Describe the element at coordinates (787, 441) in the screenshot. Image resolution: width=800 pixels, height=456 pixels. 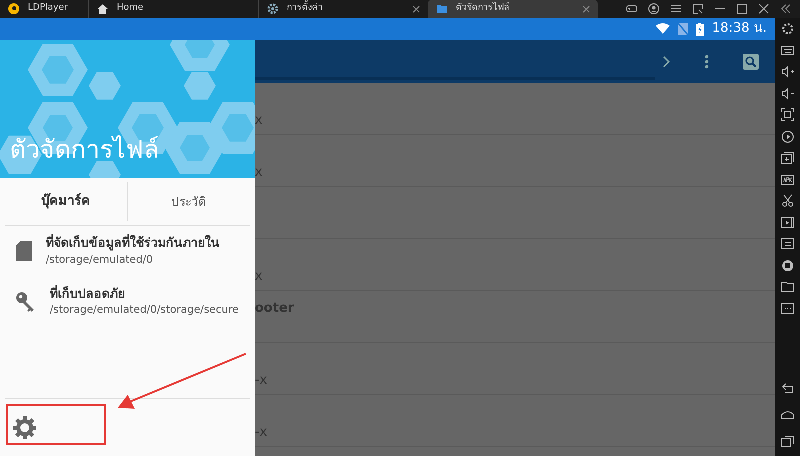
I see `recent-apps-icon` at that location.